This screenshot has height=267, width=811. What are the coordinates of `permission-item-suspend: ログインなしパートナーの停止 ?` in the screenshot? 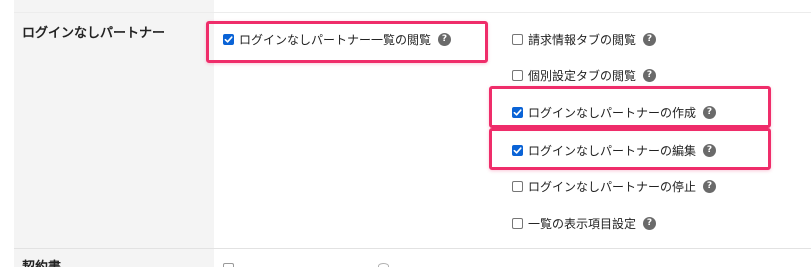 It's located at (614, 186).